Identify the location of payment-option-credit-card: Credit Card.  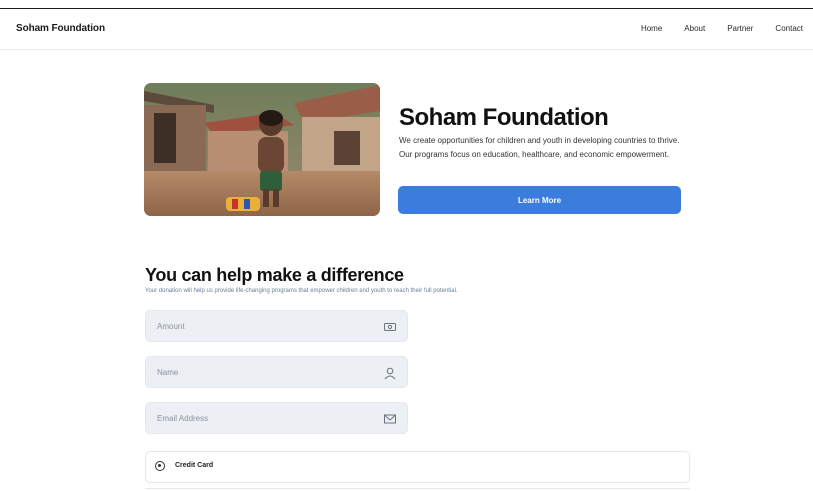
(417, 467).